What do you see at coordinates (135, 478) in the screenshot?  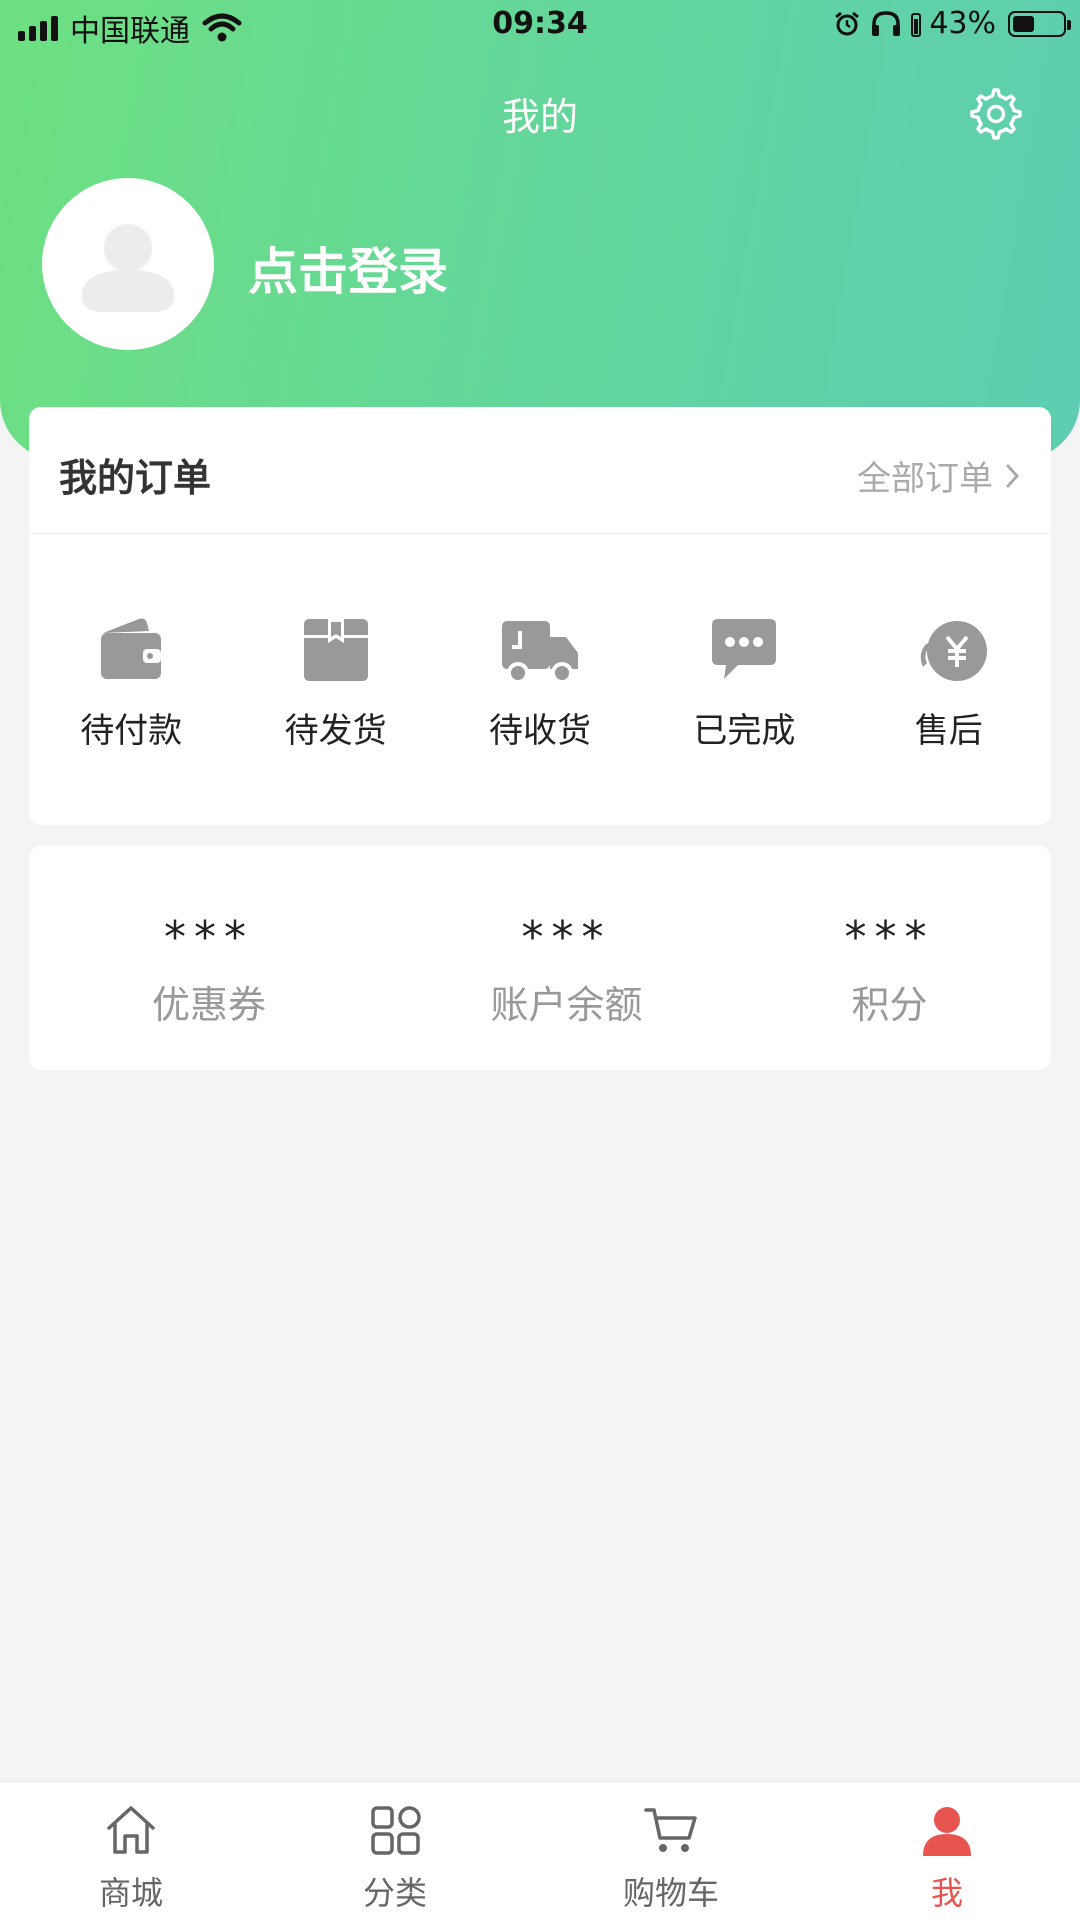 I see `orders-title: 我的订单` at bounding box center [135, 478].